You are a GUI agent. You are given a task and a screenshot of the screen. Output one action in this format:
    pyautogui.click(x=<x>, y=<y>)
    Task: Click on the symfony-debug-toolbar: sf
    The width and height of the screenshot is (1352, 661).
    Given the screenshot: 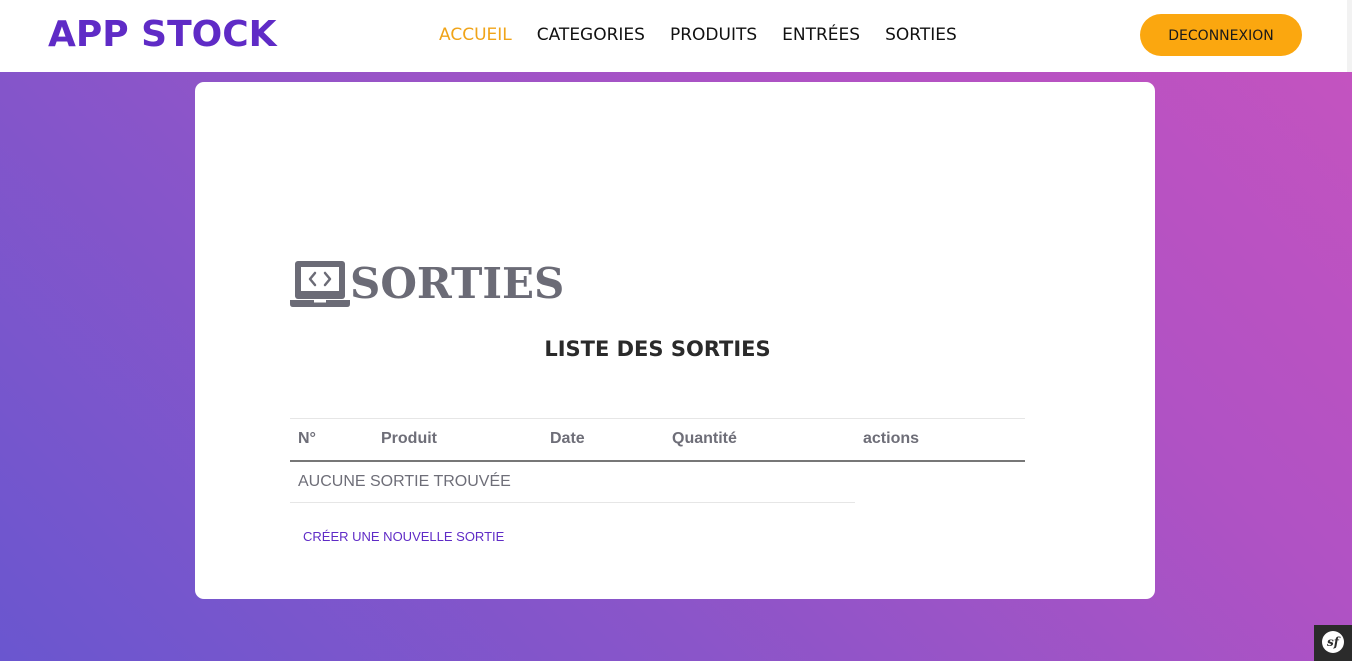 What is the action you would take?
    pyautogui.click(x=1333, y=643)
    